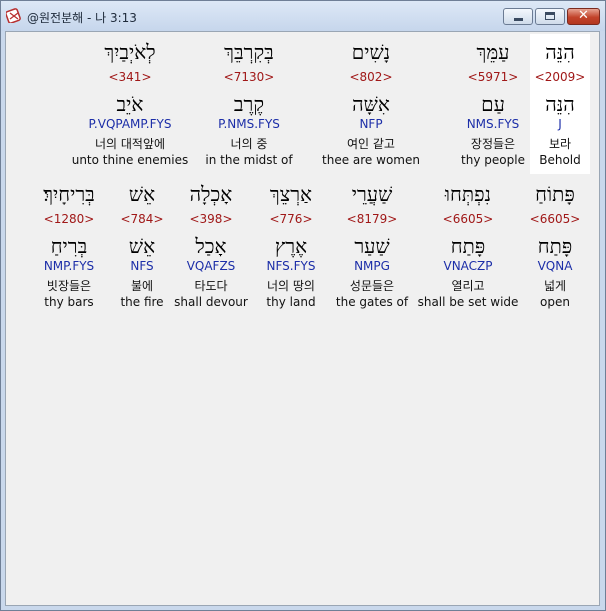 The height and width of the screenshot is (611, 606). I want to click on hebrew-lemma: קֶרֶב, so click(249, 104).